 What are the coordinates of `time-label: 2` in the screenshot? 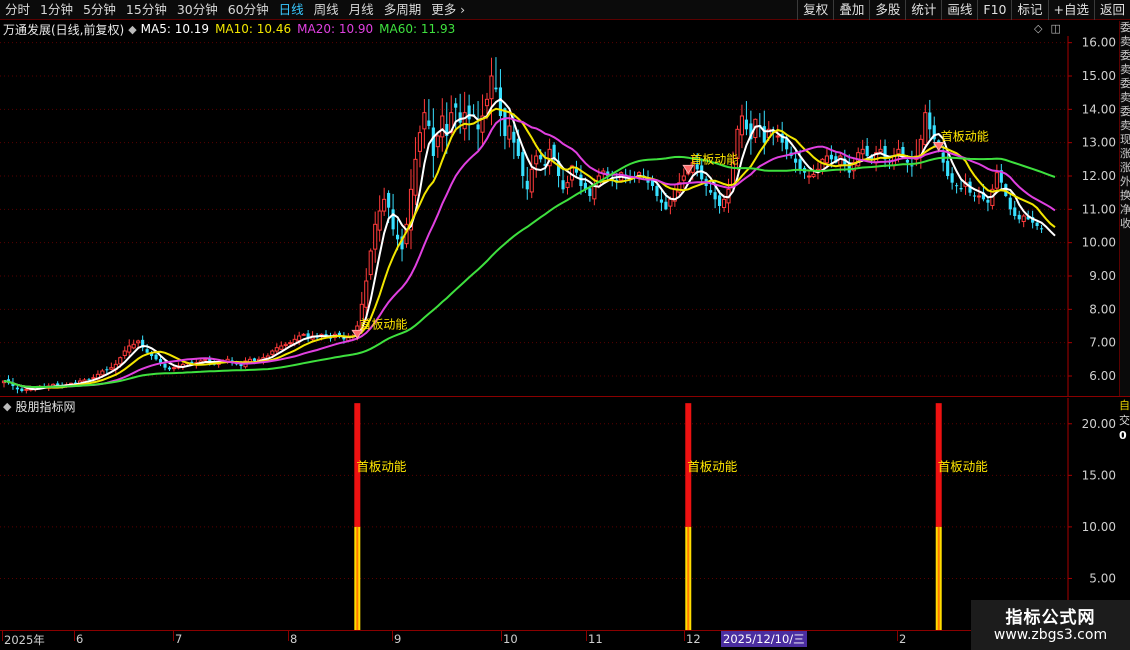 It's located at (903, 639).